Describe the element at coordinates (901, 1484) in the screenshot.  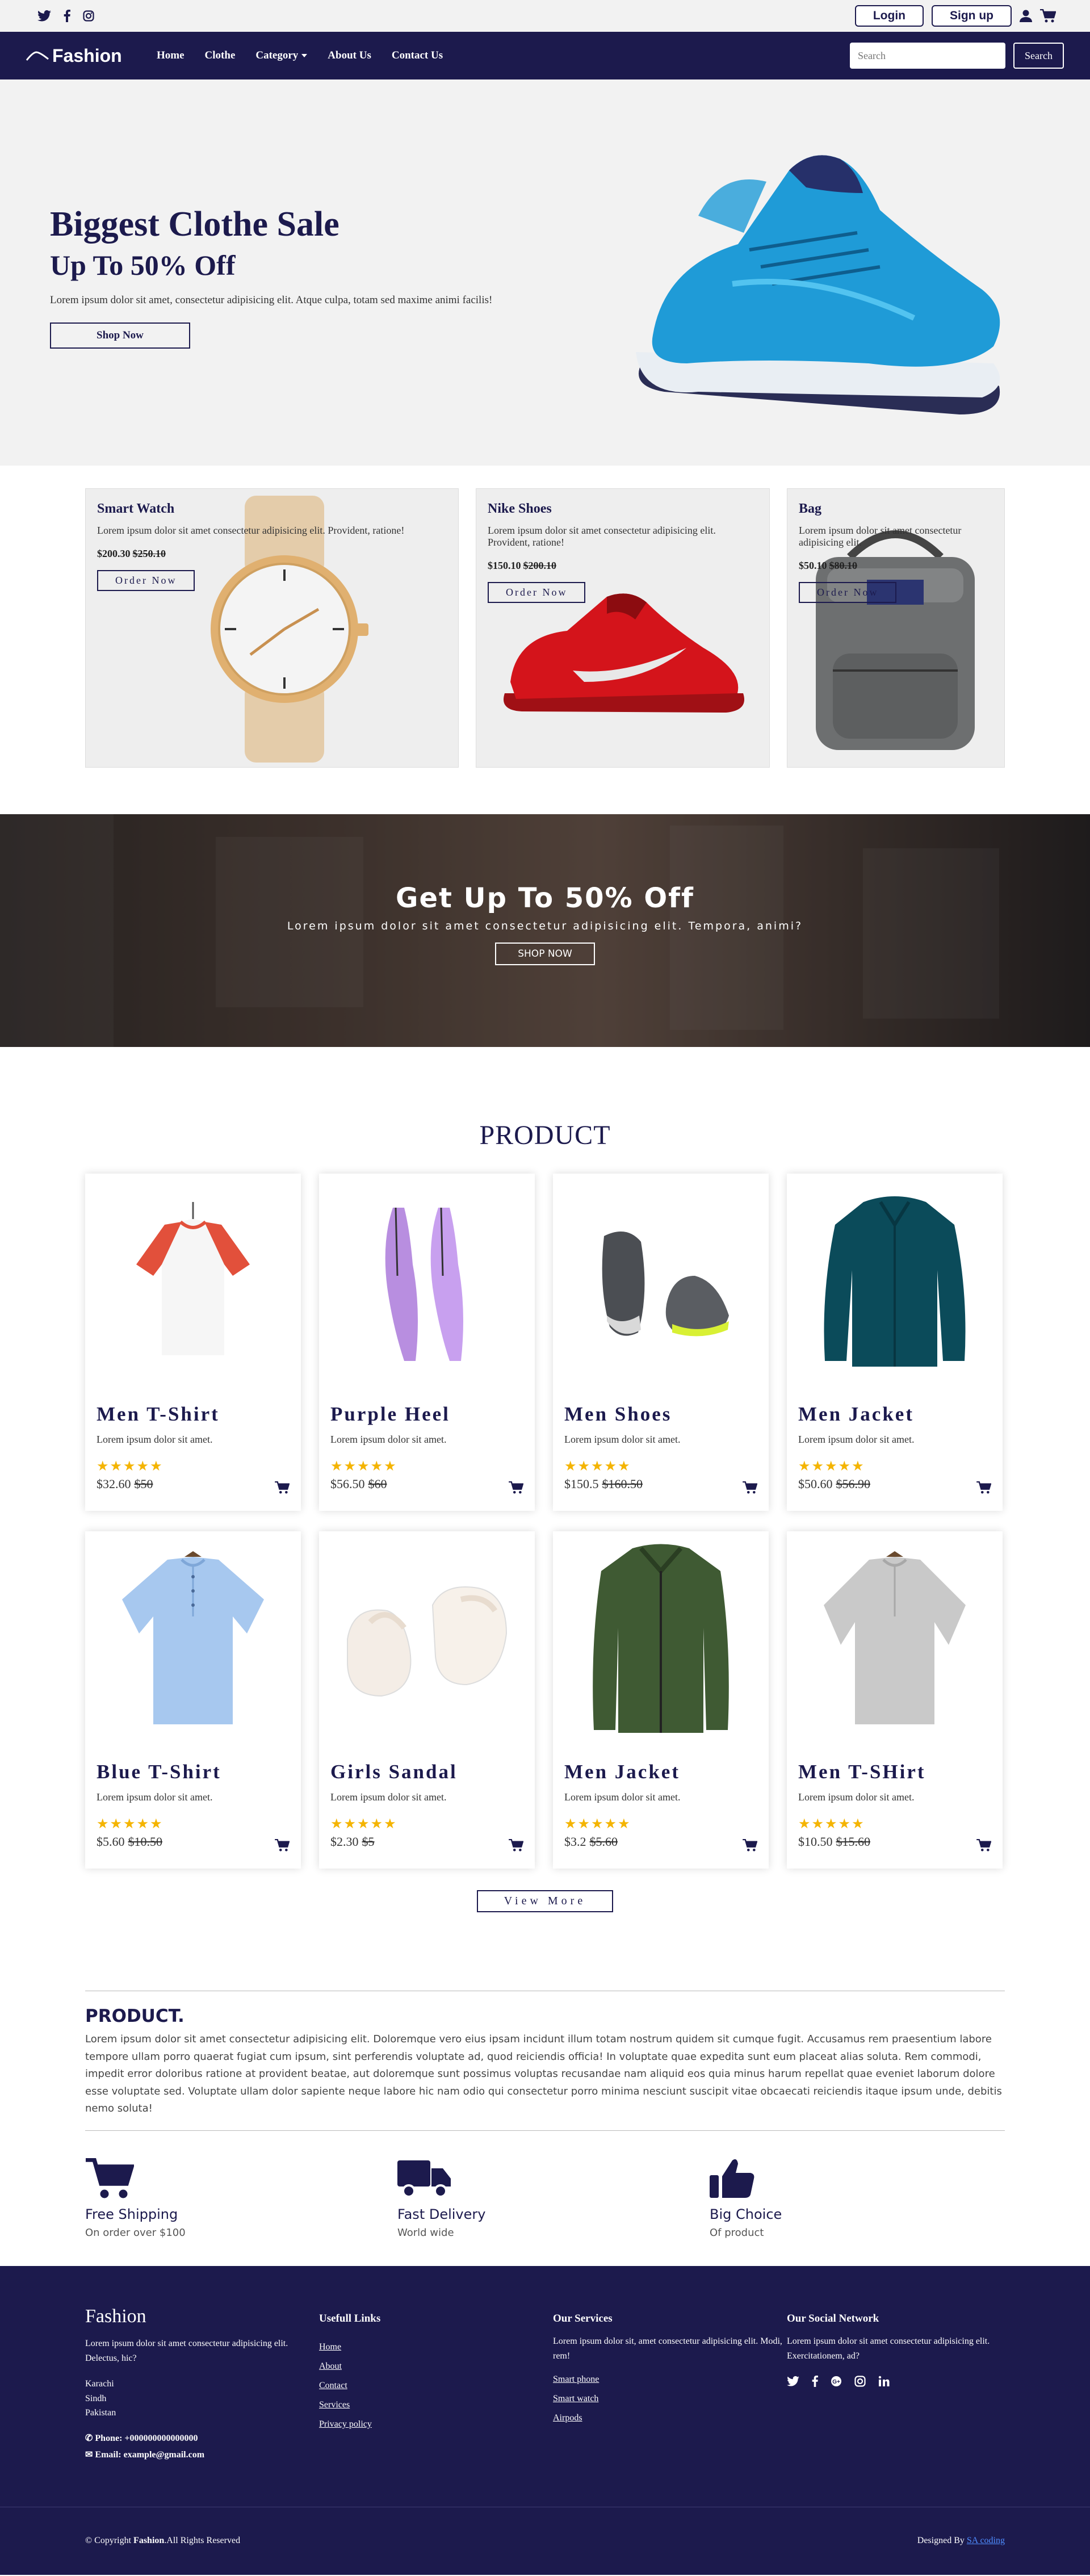
I see `product-price: $50.60 $56.90` at that location.